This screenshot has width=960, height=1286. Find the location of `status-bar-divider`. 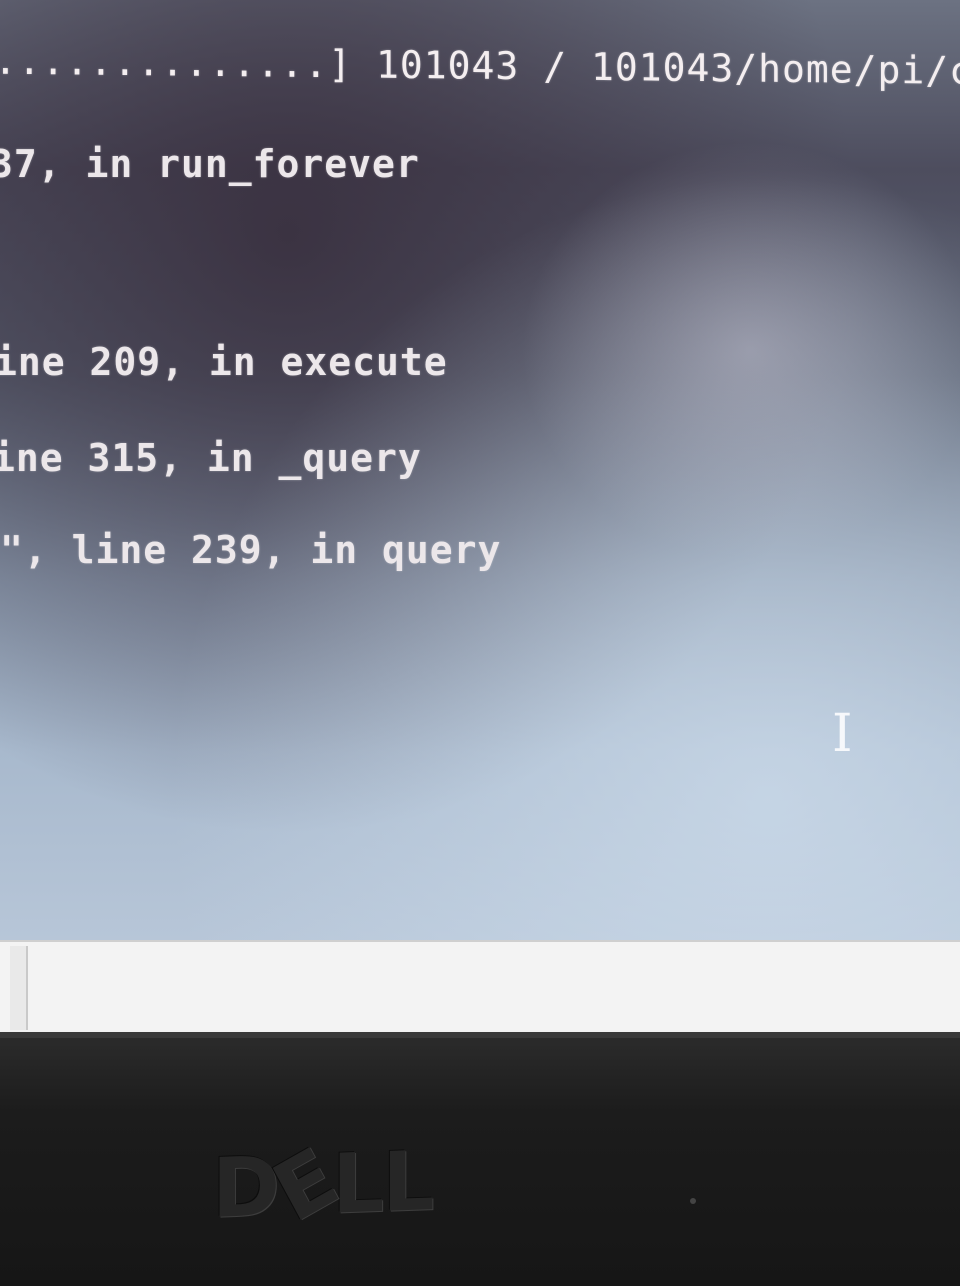

status-bar-divider is located at coordinates (19, 988).